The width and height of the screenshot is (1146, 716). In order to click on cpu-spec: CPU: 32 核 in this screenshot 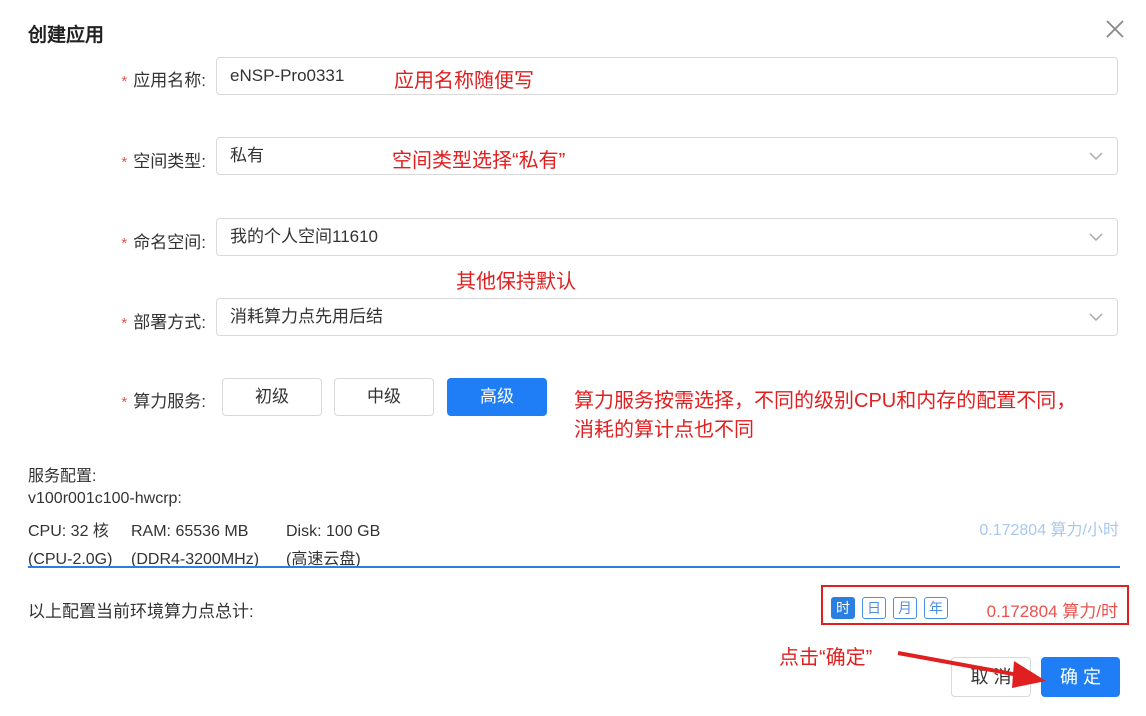, I will do `click(68, 531)`.